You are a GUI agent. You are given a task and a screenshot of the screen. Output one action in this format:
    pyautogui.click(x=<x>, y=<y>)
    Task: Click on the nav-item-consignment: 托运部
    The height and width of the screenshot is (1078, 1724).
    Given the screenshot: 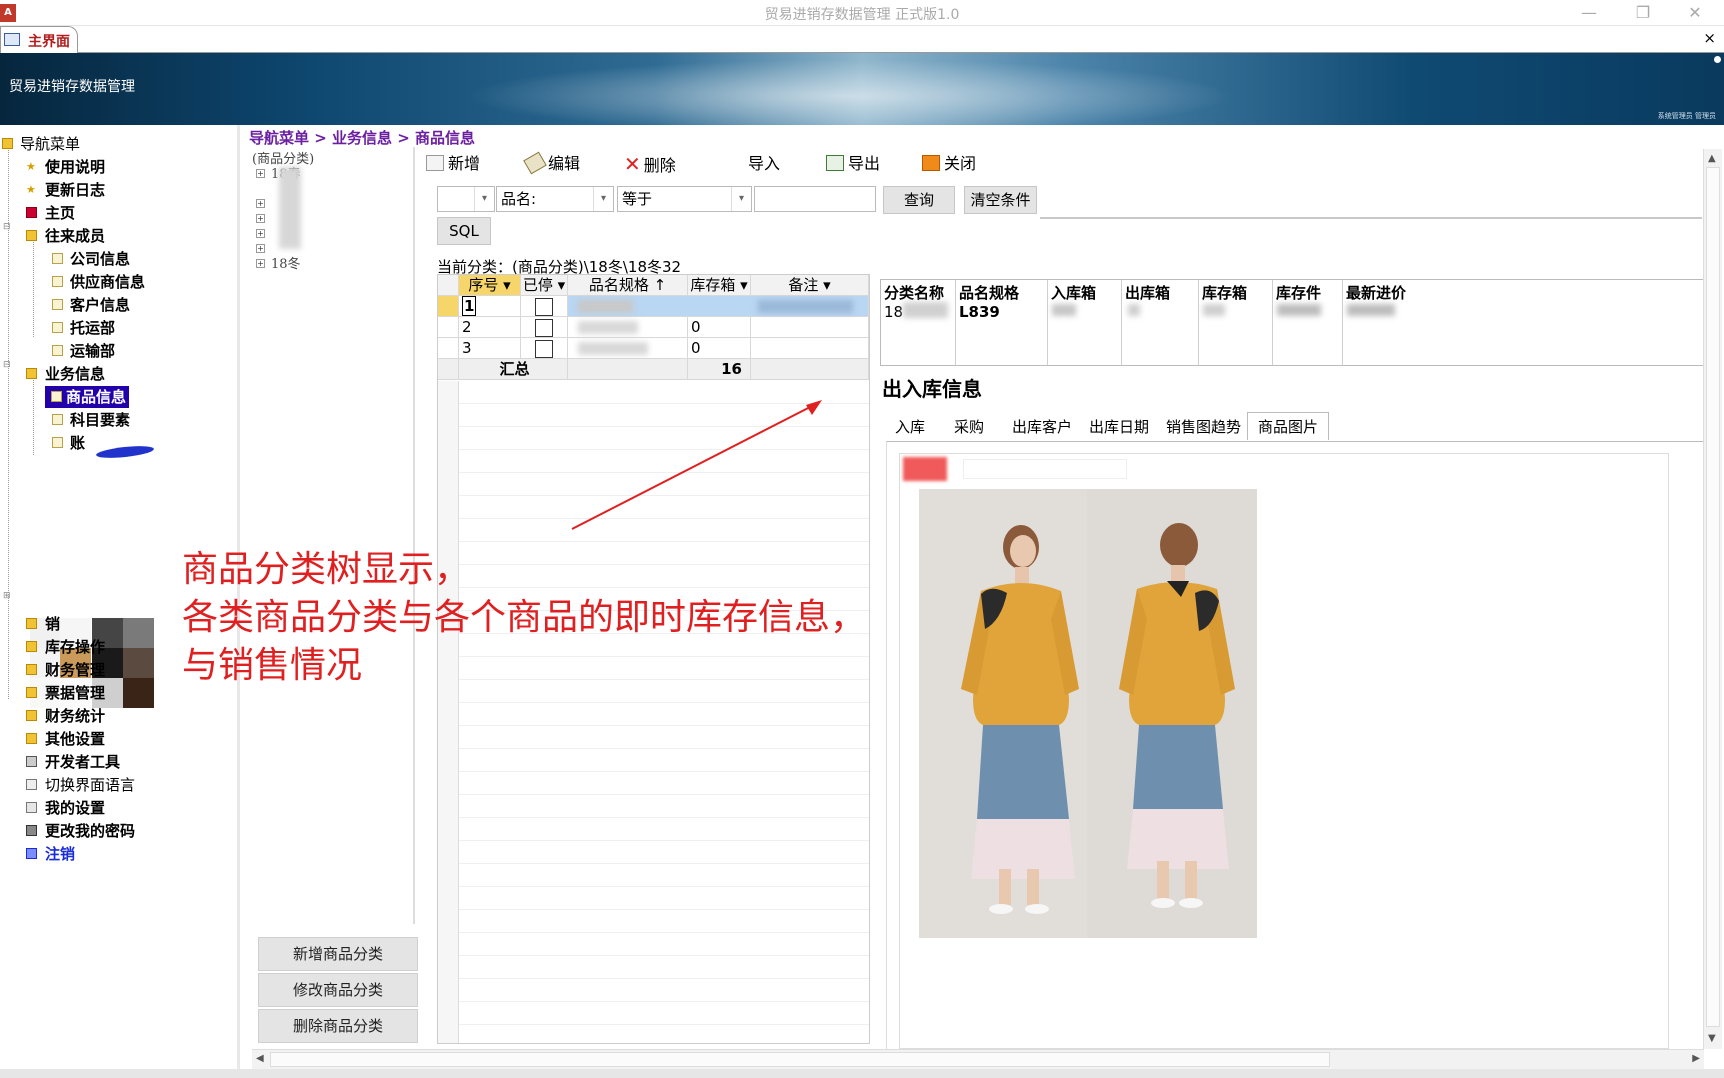 What is the action you would take?
    pyautogui.click(x=83, y=328)
    